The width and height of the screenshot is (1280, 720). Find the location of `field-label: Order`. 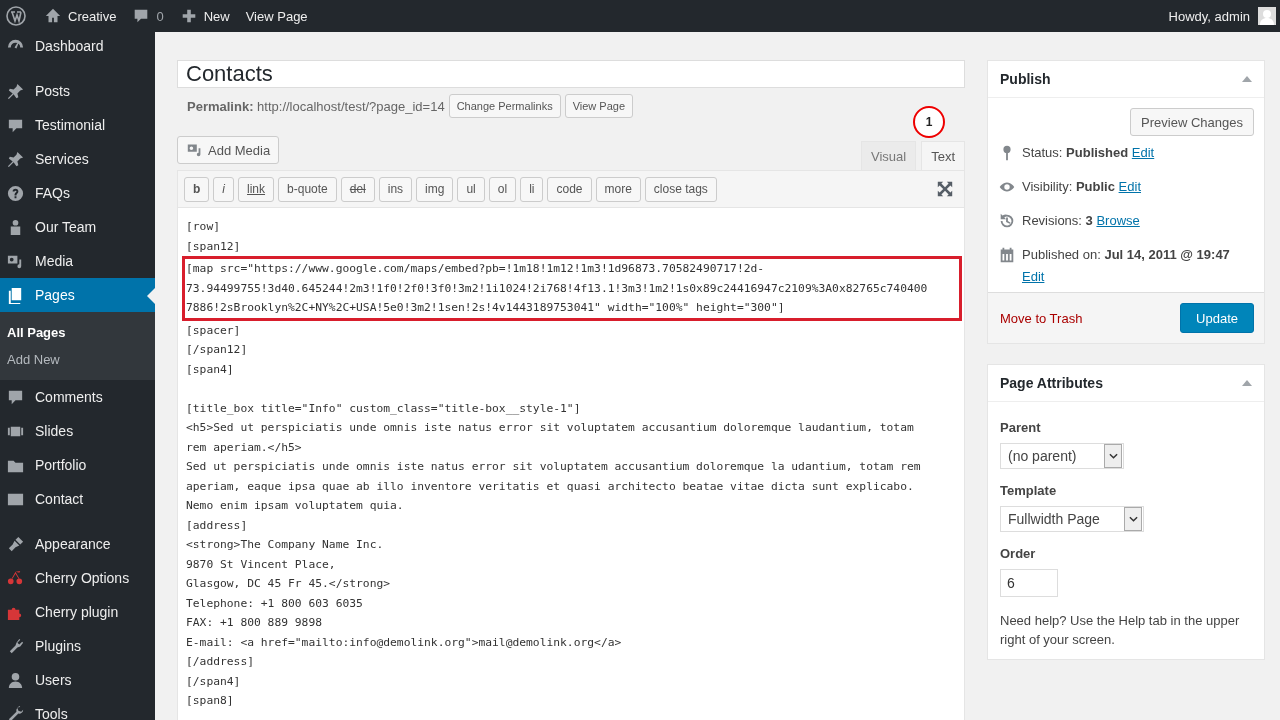

field-label: Order is located at coordinates (1018, 553).